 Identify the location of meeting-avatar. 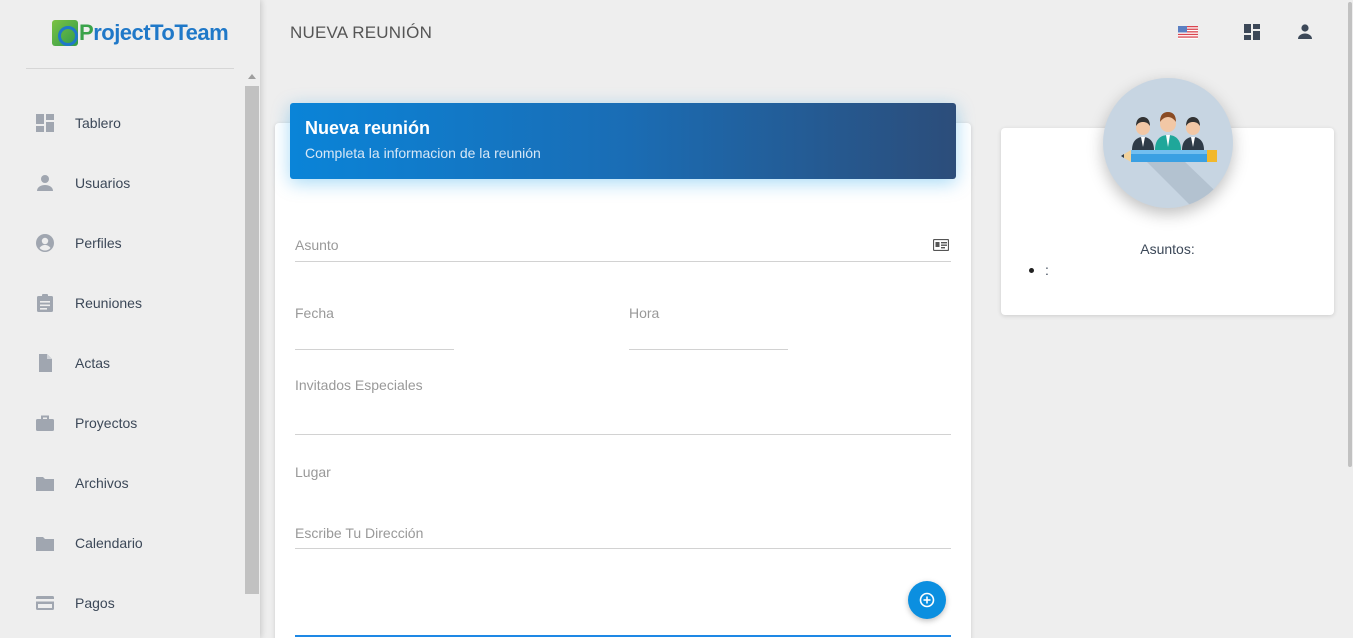
(1168, 143).